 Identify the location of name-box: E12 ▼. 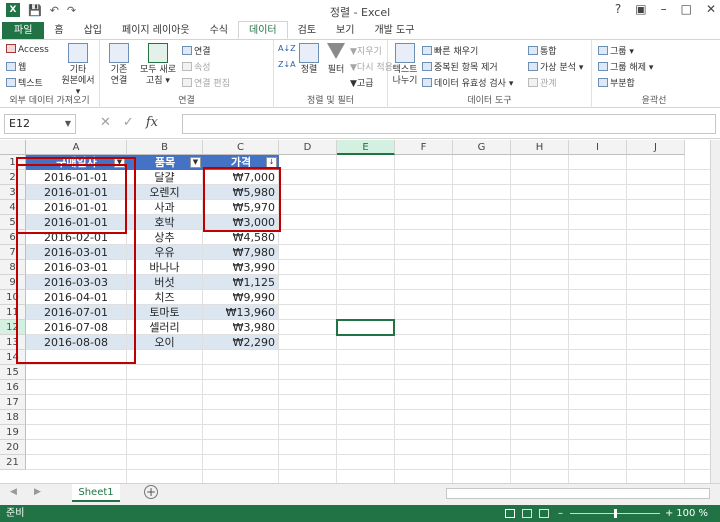
(40, 124).